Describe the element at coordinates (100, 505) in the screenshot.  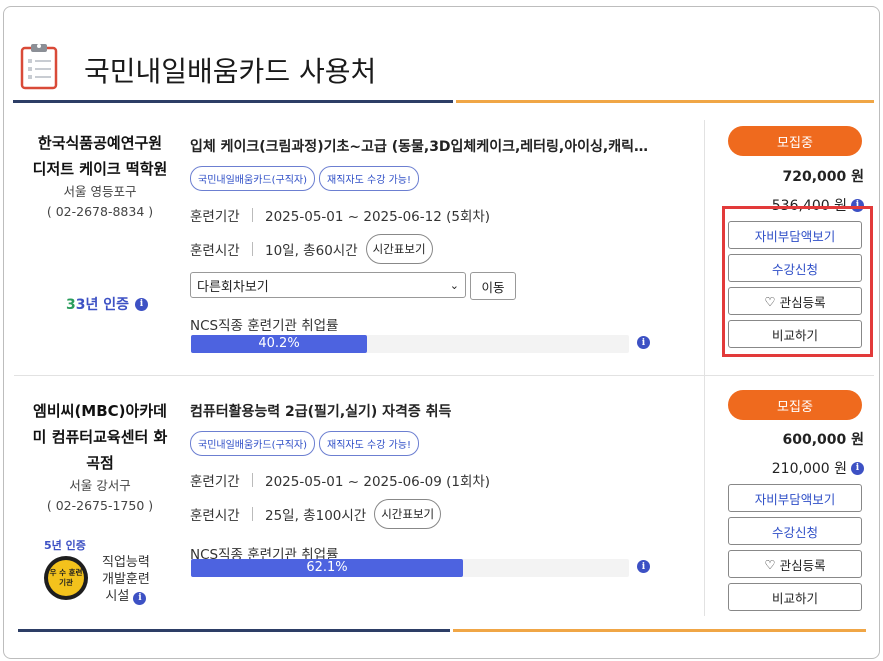
I see `institution-phone: ( 02-2675-1750 )` at that location.